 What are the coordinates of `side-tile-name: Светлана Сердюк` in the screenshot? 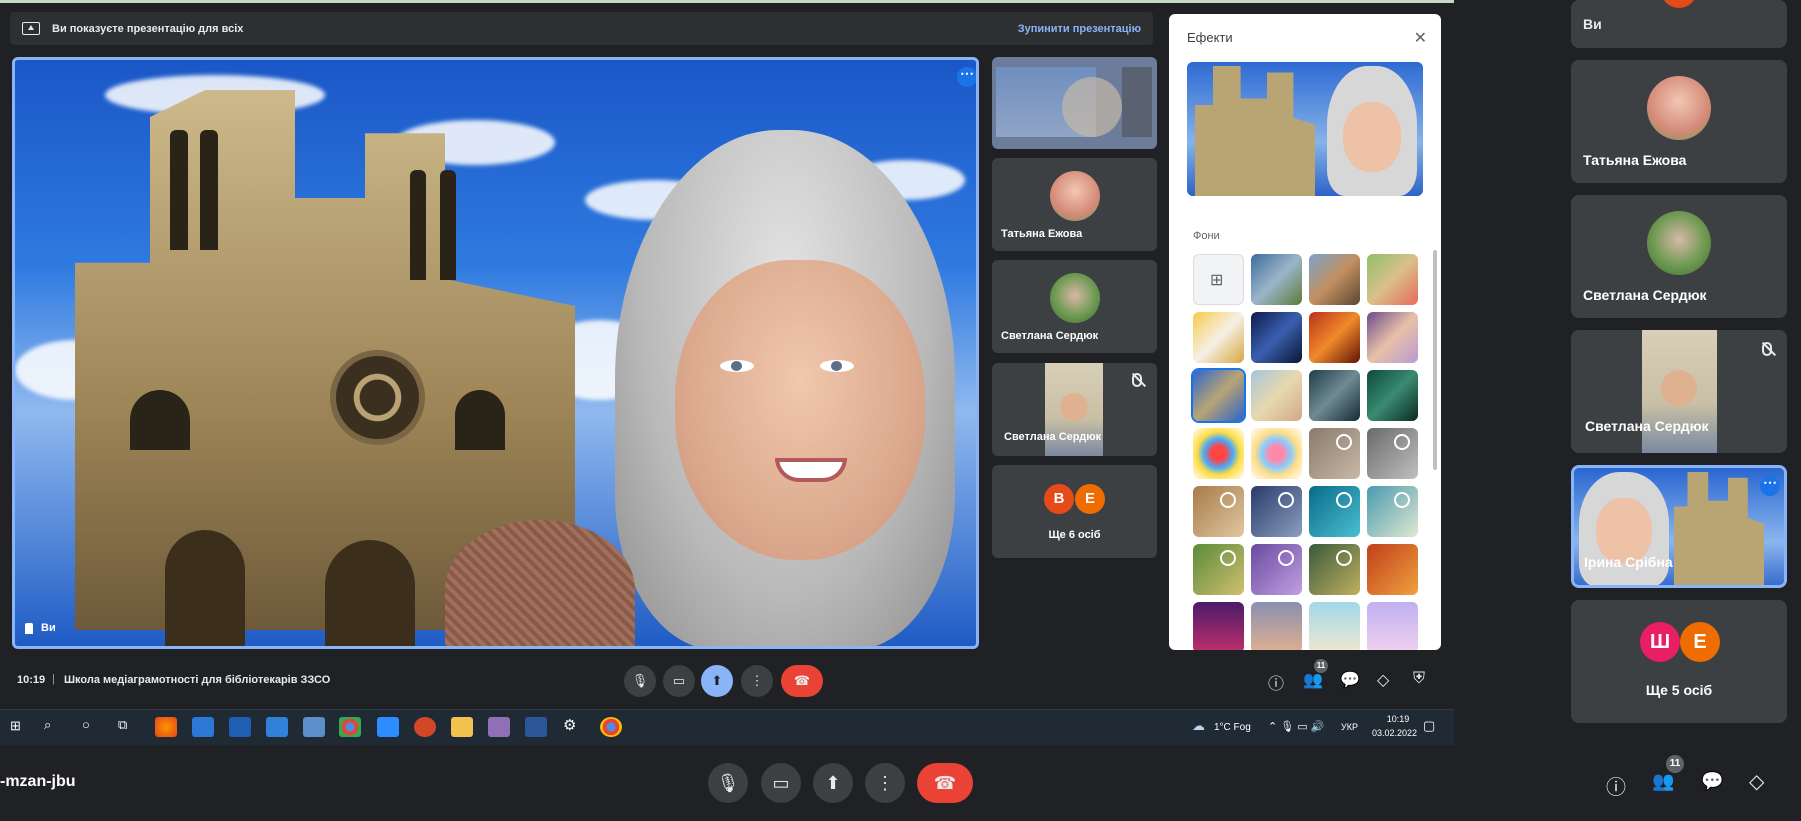 It's located at (1053, 437).